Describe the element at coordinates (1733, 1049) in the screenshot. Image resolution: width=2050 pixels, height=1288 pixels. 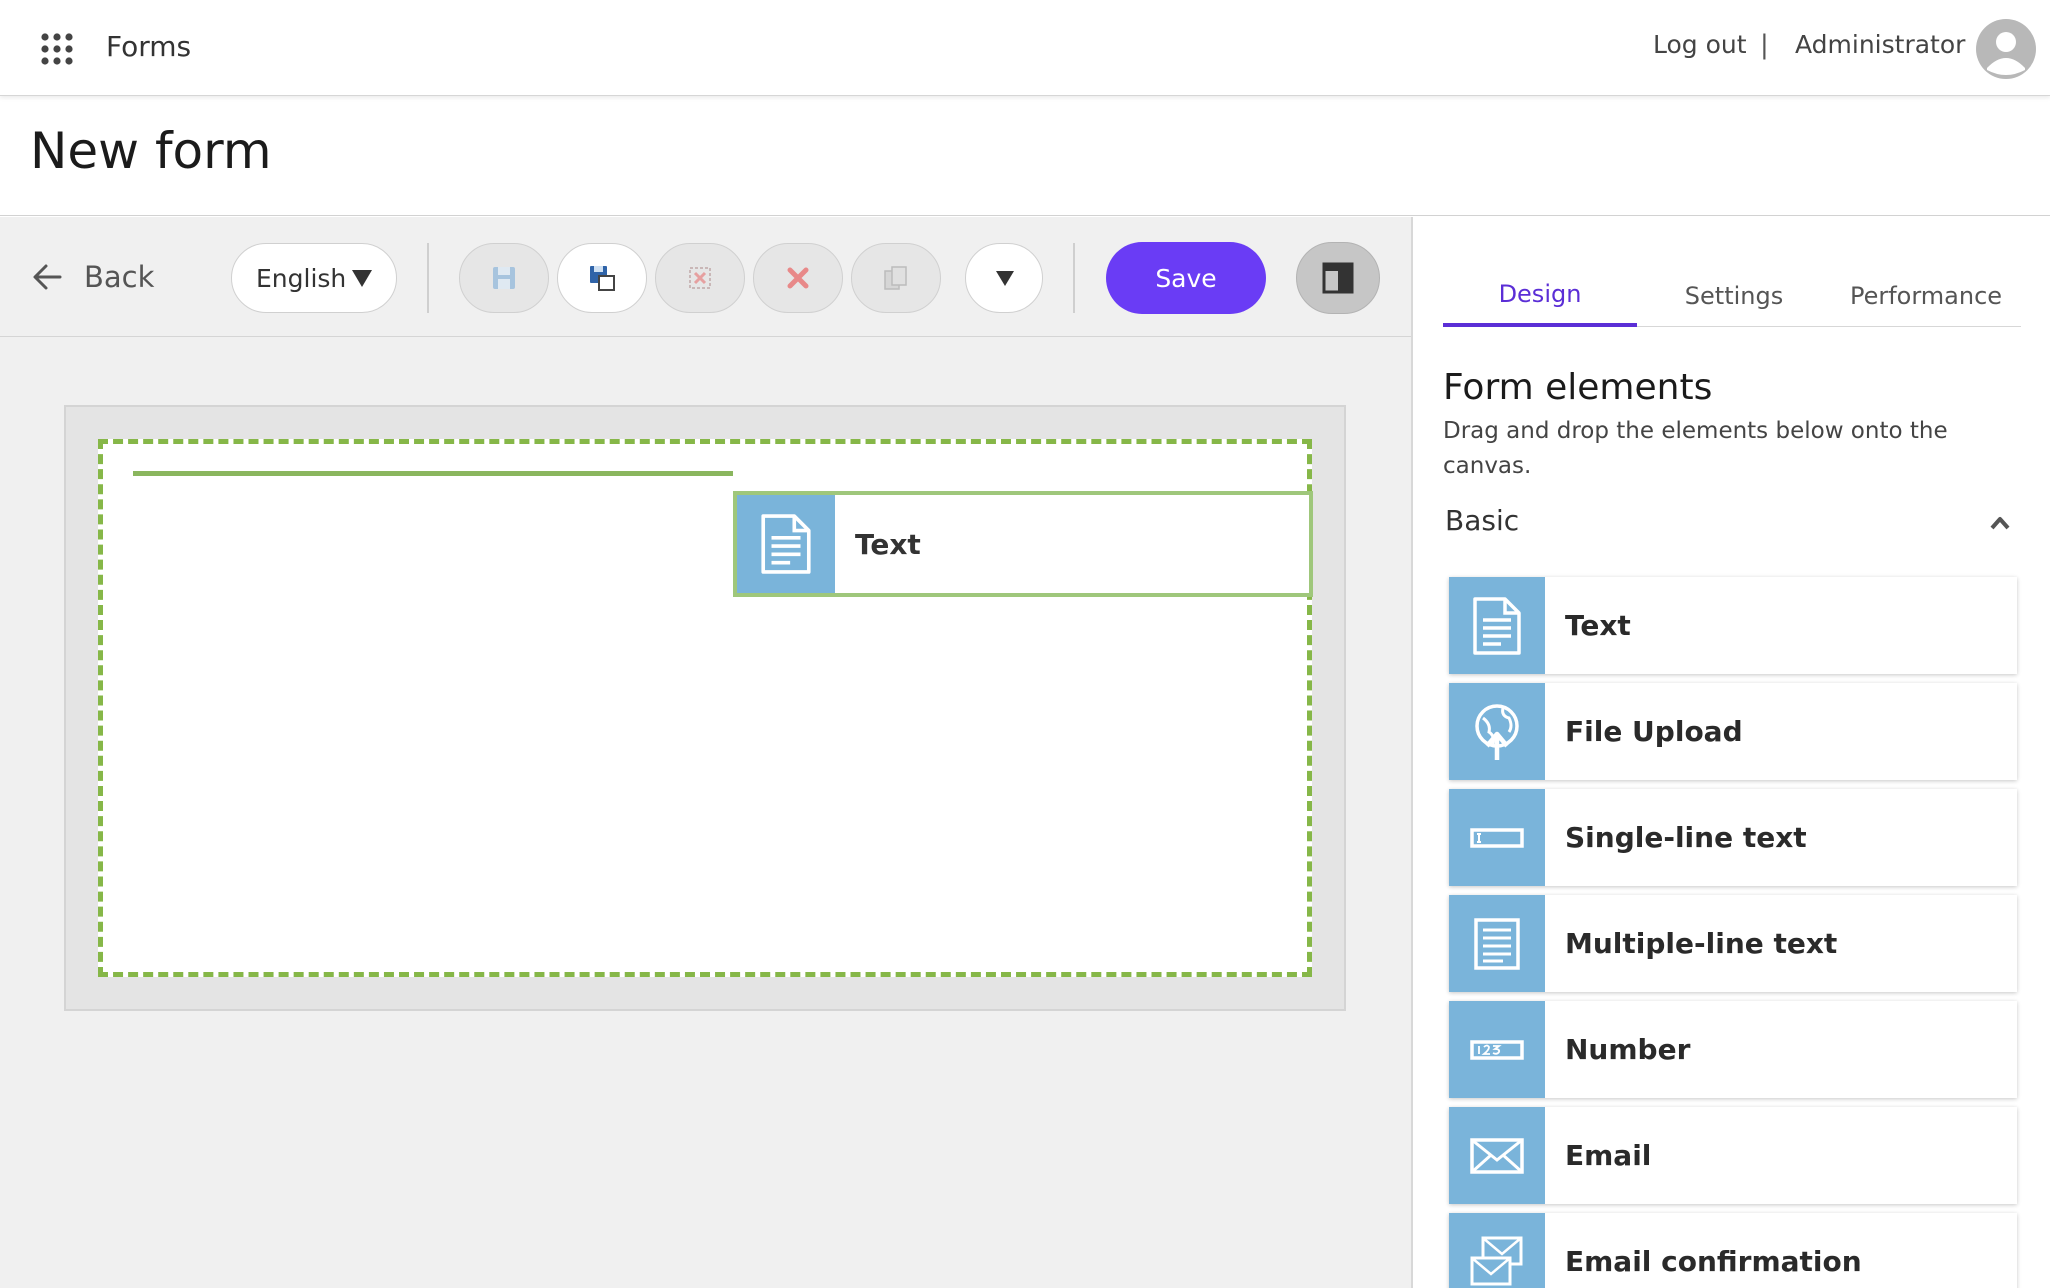
I see `element-number: Number` at that location.